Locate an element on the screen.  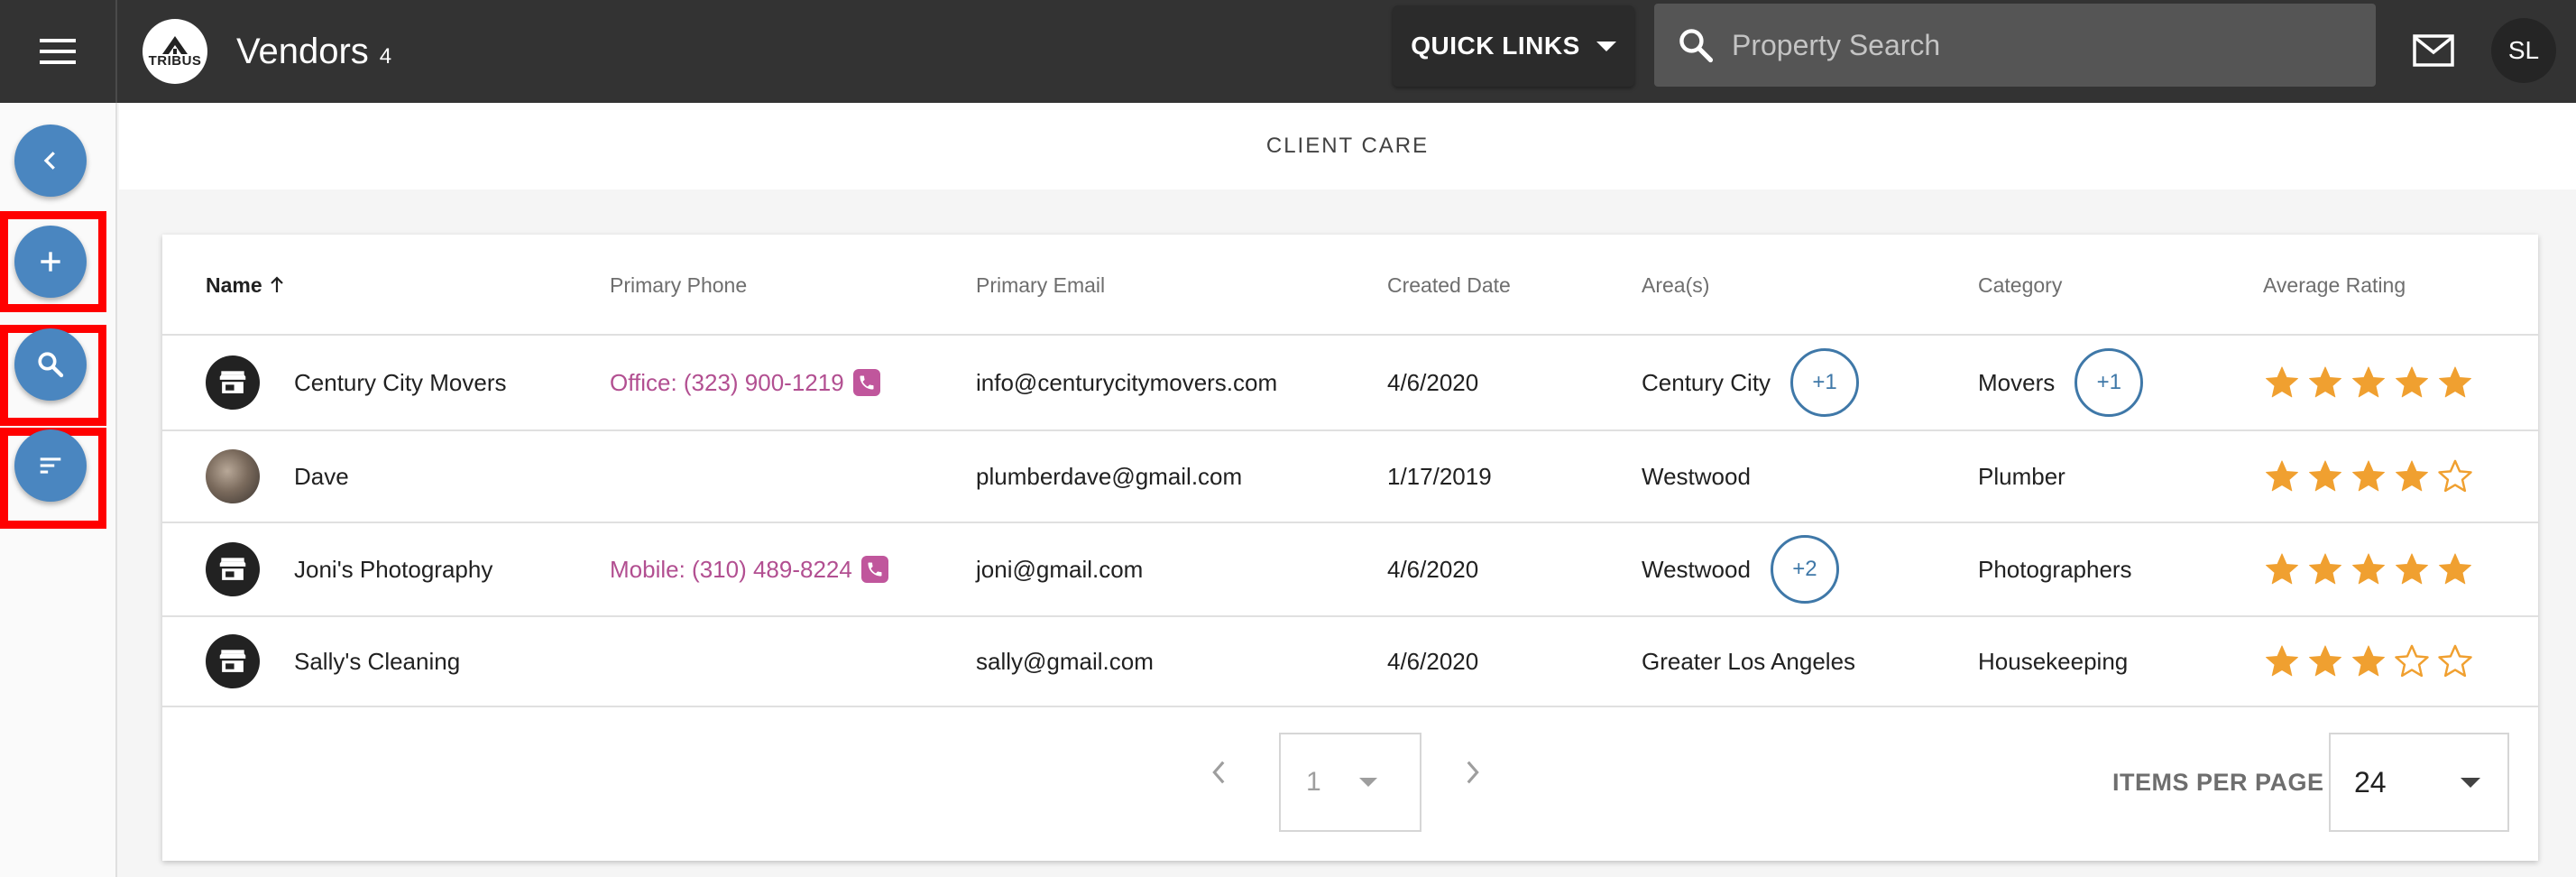
column-header-areas: Area(s) is located at coordinates (1676, 285).